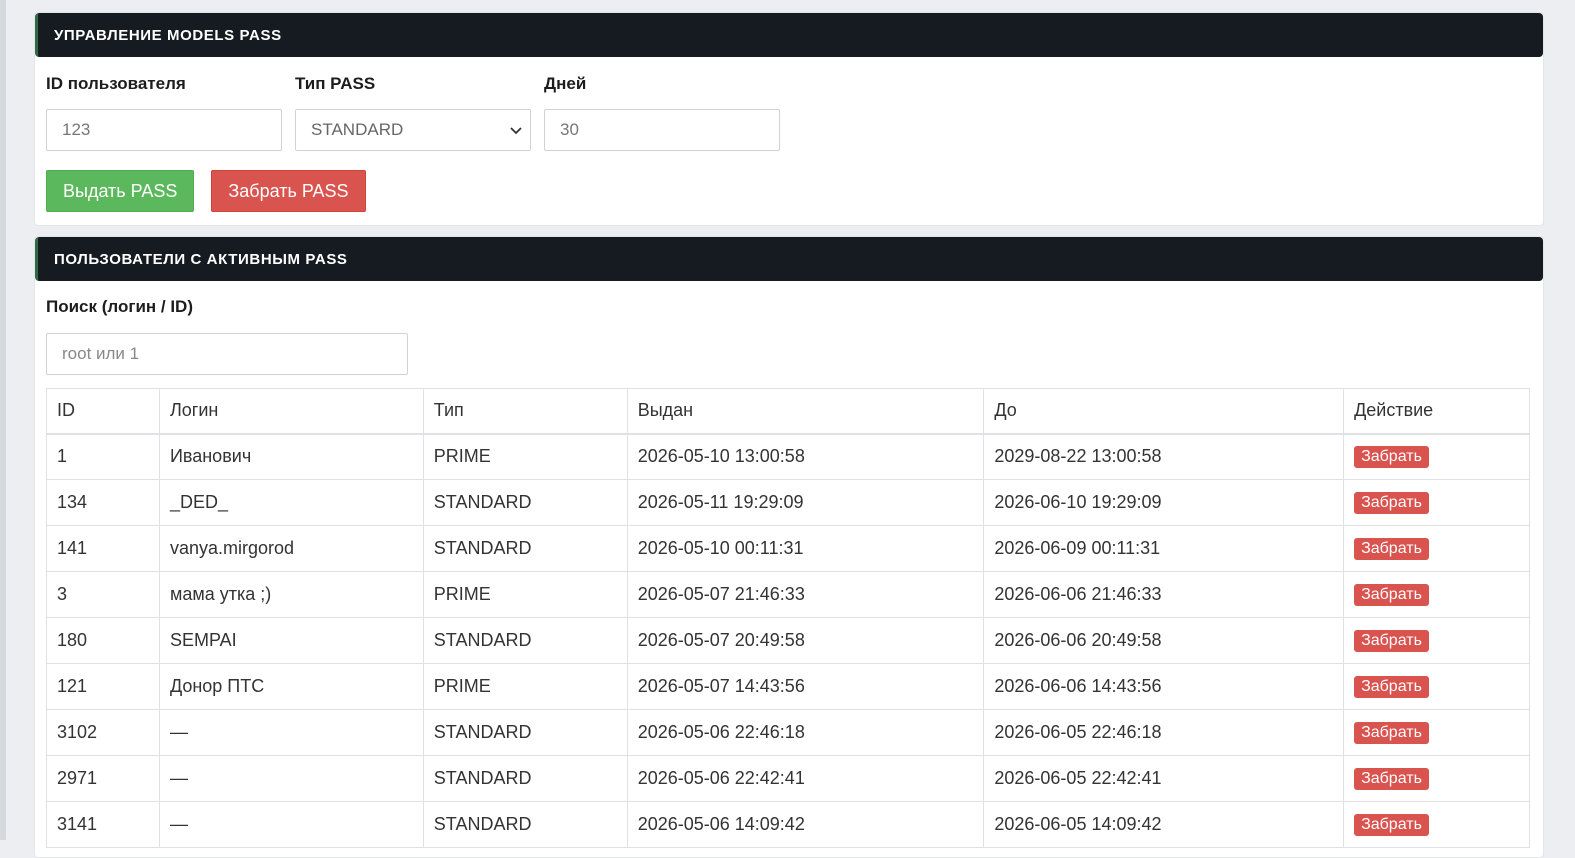 The image size is (1575, 858). Describe the element at coordinates (805, 594) in the screenshot. I see `cell-issued: 2026-05-07 21:46:33` at that location.